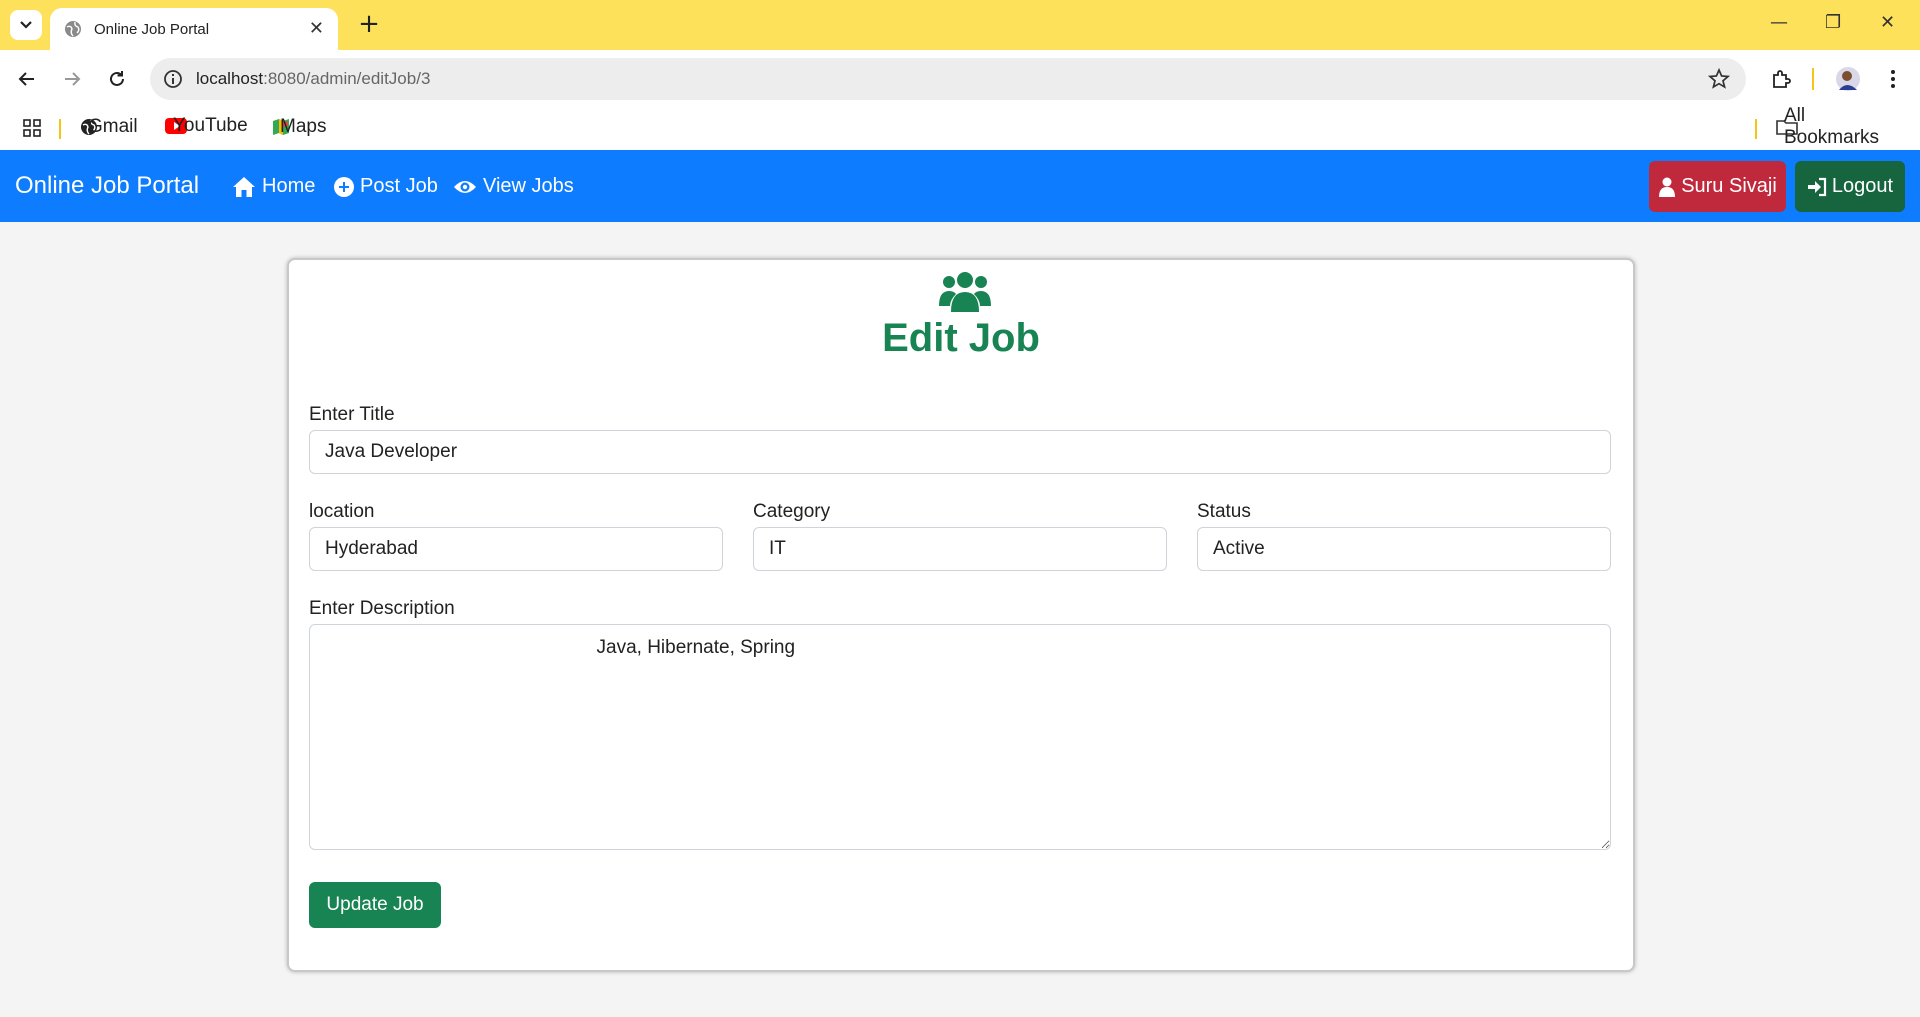 This screenshot has width=1920, height=1017. I want to click on browser-tab: Online Job Portal ✕, so click(194, 29).